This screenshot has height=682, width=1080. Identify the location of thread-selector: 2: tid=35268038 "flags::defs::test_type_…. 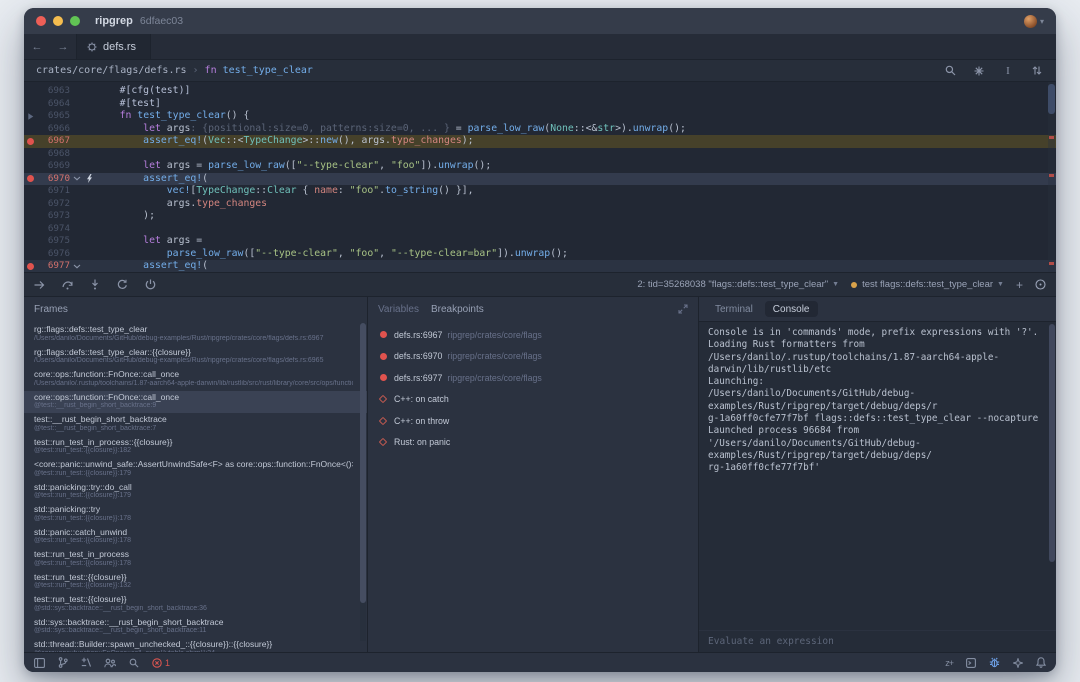
(738, 284).